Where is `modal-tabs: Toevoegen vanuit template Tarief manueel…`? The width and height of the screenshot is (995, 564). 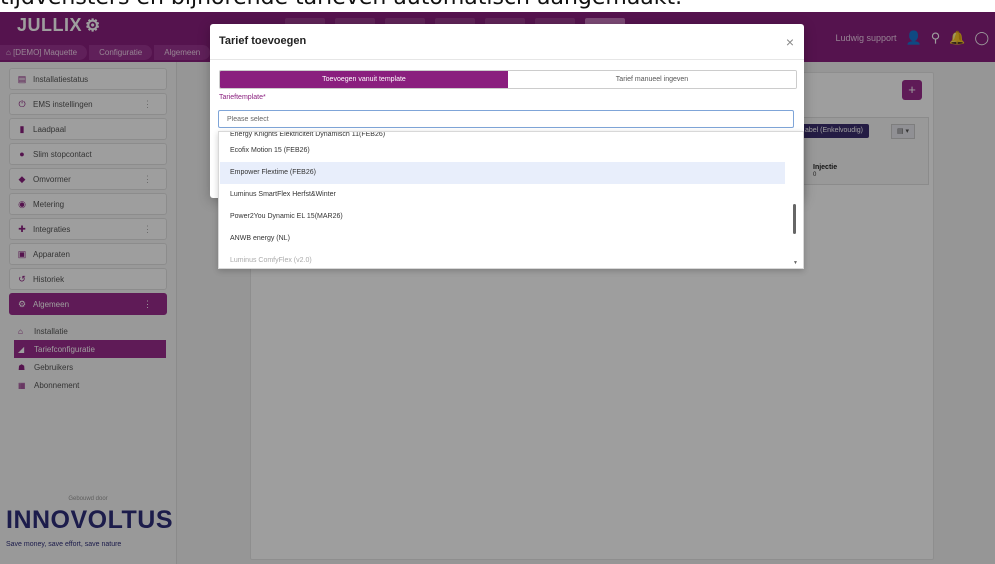 modal-tabs: Toevoegen vanuit template Tarief manueel… is located at coordinates (508, 79).